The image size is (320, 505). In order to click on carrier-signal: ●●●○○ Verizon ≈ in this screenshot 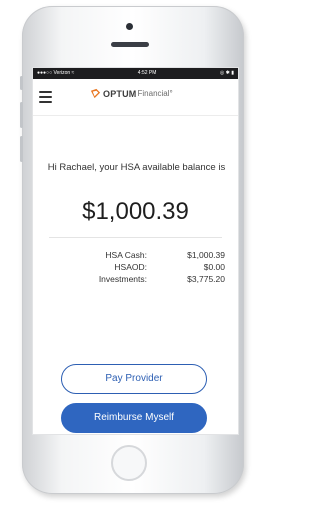, I will do `click(56, 73)`.